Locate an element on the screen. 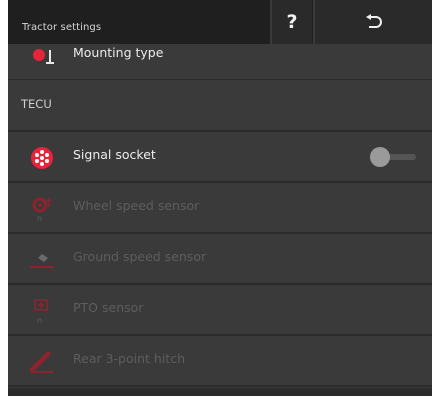 The image size is (432, 399). page-title: Tractor settings is located at coordinates (62, 27).